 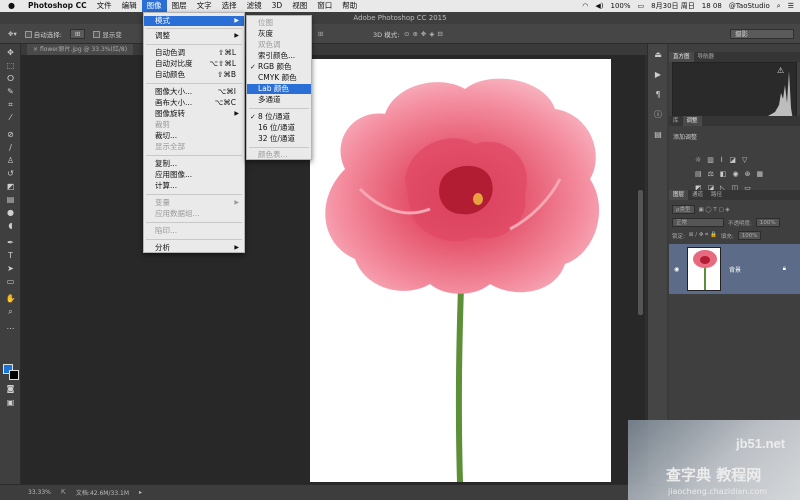 What do you see at coordinates (129, 6) in the screenshot?
I see `menu-edit: 编辑` at bounding box center [129, 6].